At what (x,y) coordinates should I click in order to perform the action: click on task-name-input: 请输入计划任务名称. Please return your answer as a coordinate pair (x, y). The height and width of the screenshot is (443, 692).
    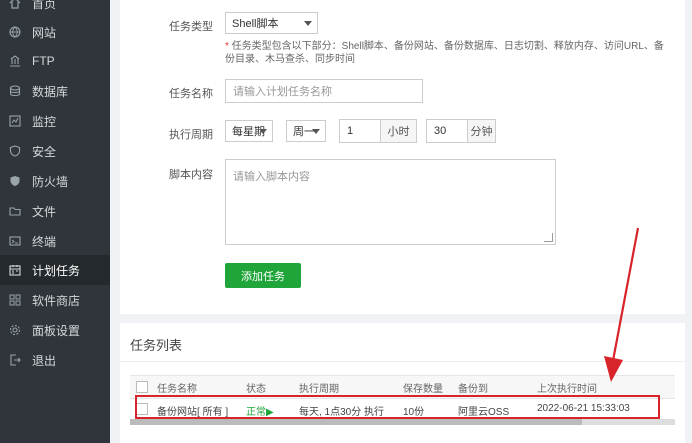
    Looking at the image, I should click on (324, 91).